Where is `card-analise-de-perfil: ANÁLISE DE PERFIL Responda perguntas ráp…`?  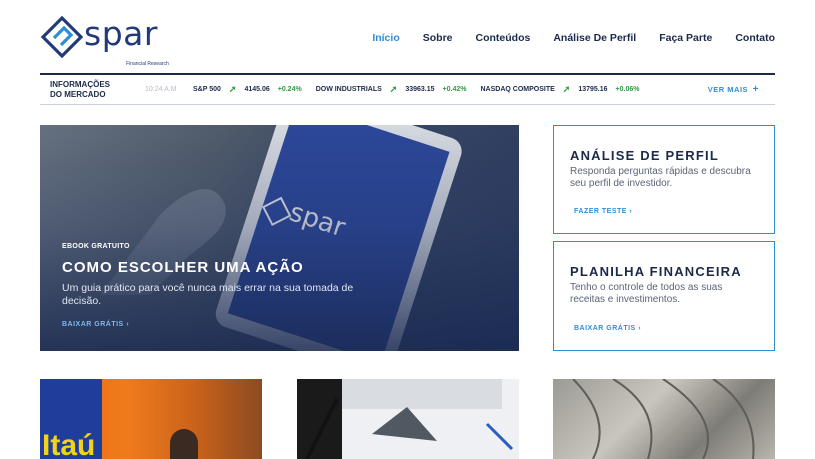
card-analise-de-perfil: ANÁLISE DE PERFIL Responda perguntas ráp… is located at coordinates (664, 179).